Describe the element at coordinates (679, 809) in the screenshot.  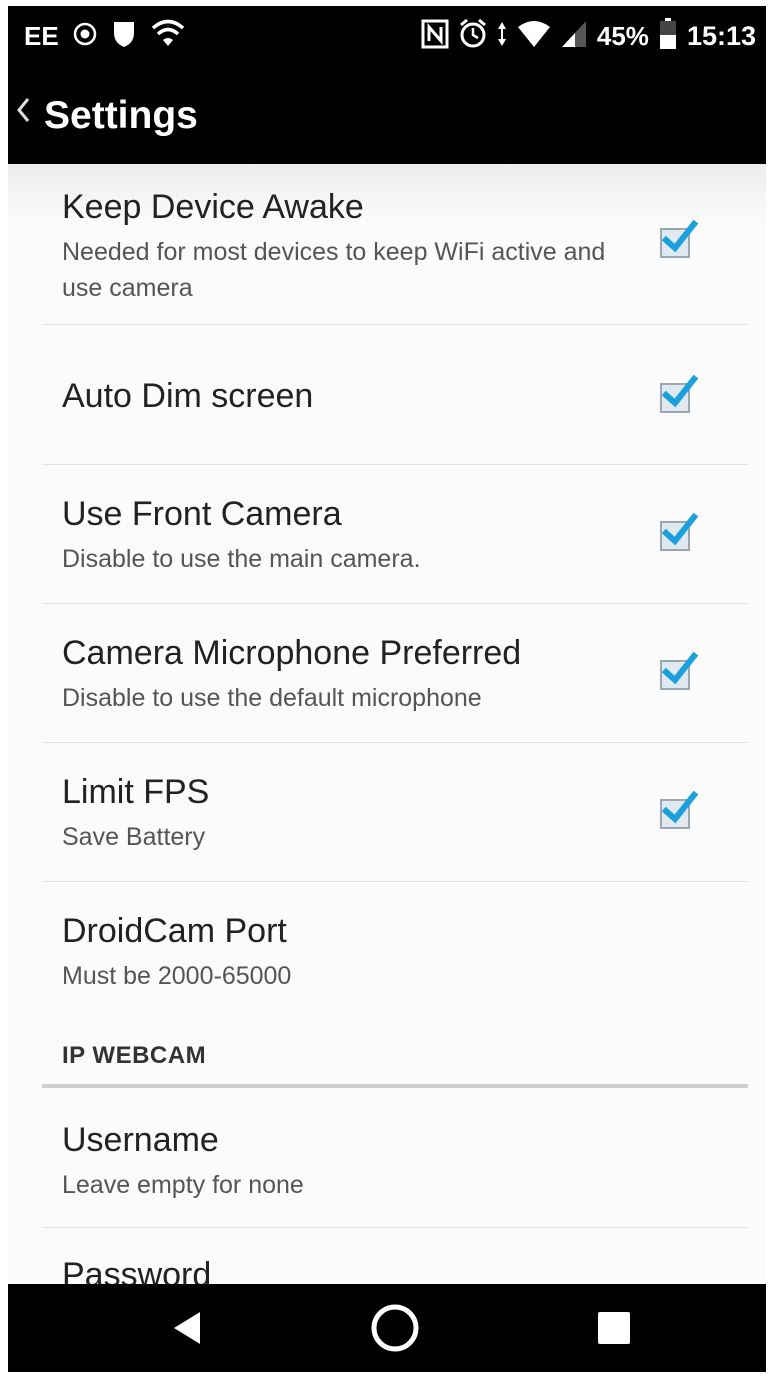
I see `limit-fps-checkbox` at that location.